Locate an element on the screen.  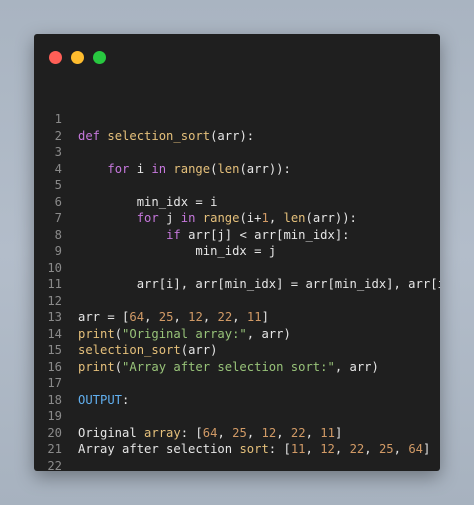
code-token: arr[j] < arr[min_idx]: is located at coordinates (269, 234).